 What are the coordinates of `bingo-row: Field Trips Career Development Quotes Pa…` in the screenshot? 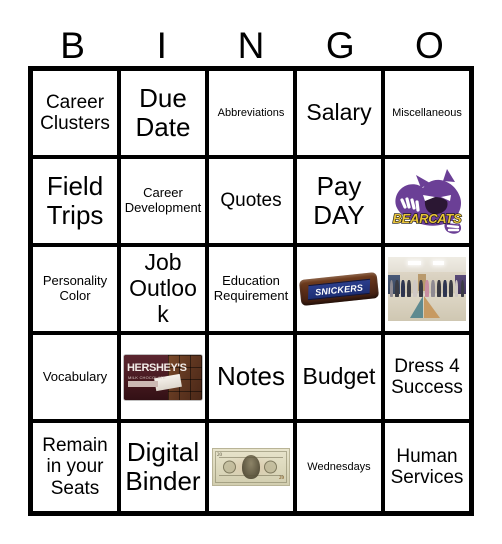 It's located at (251, 203).